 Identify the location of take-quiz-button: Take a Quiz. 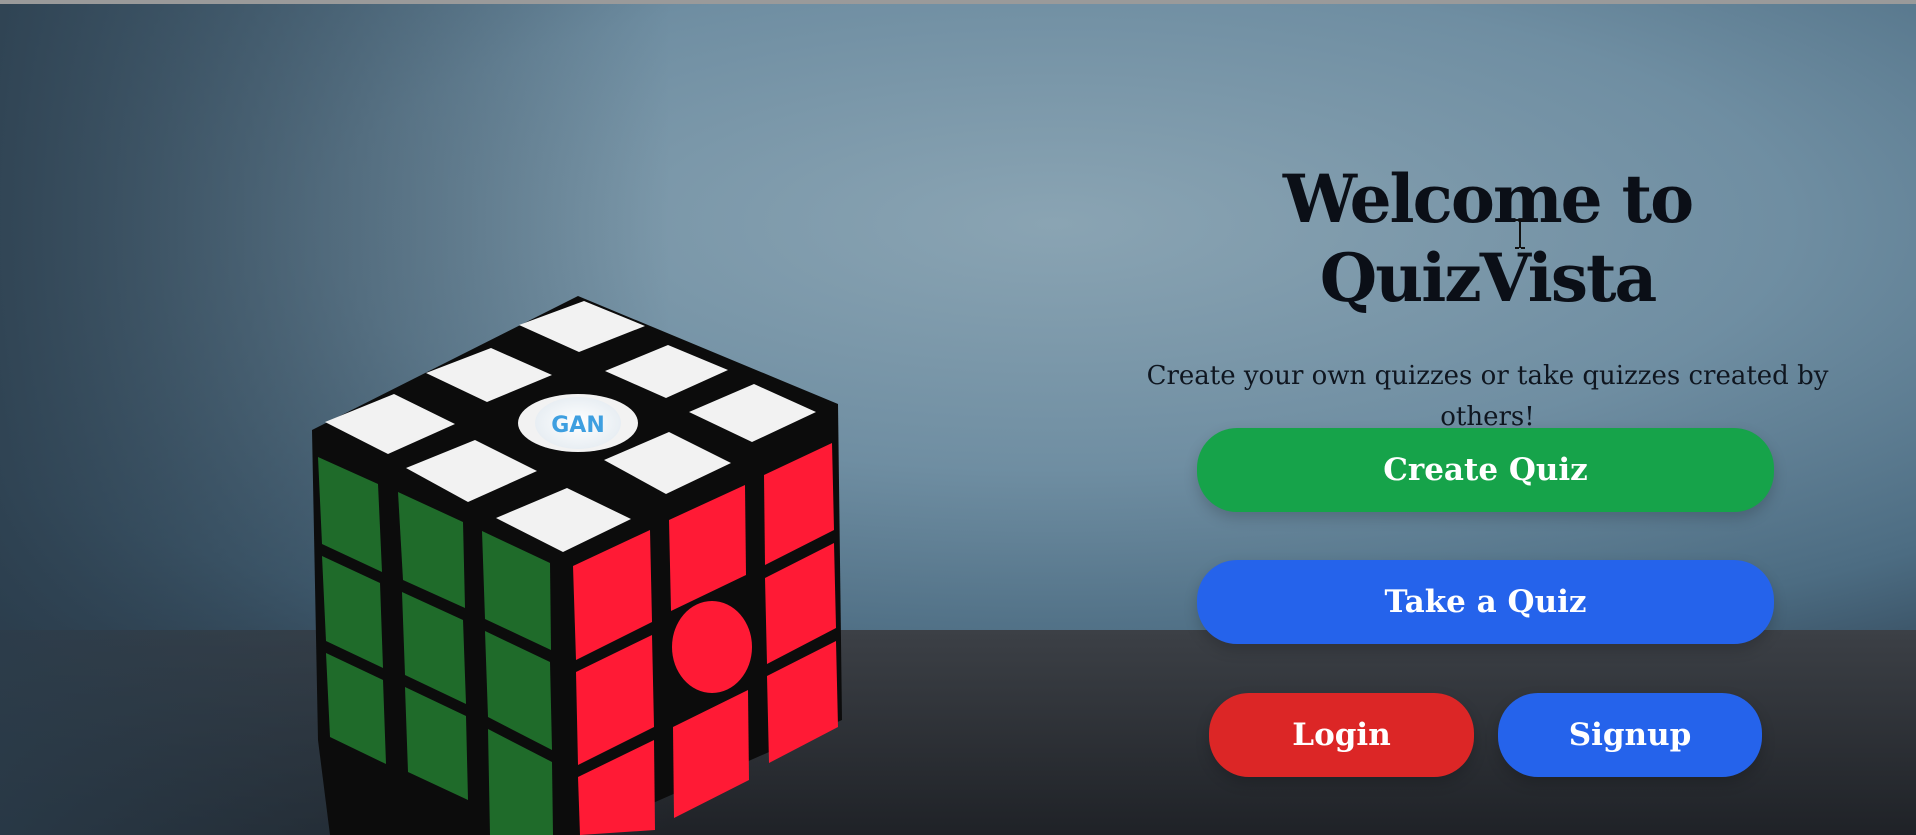
(1485, 602).